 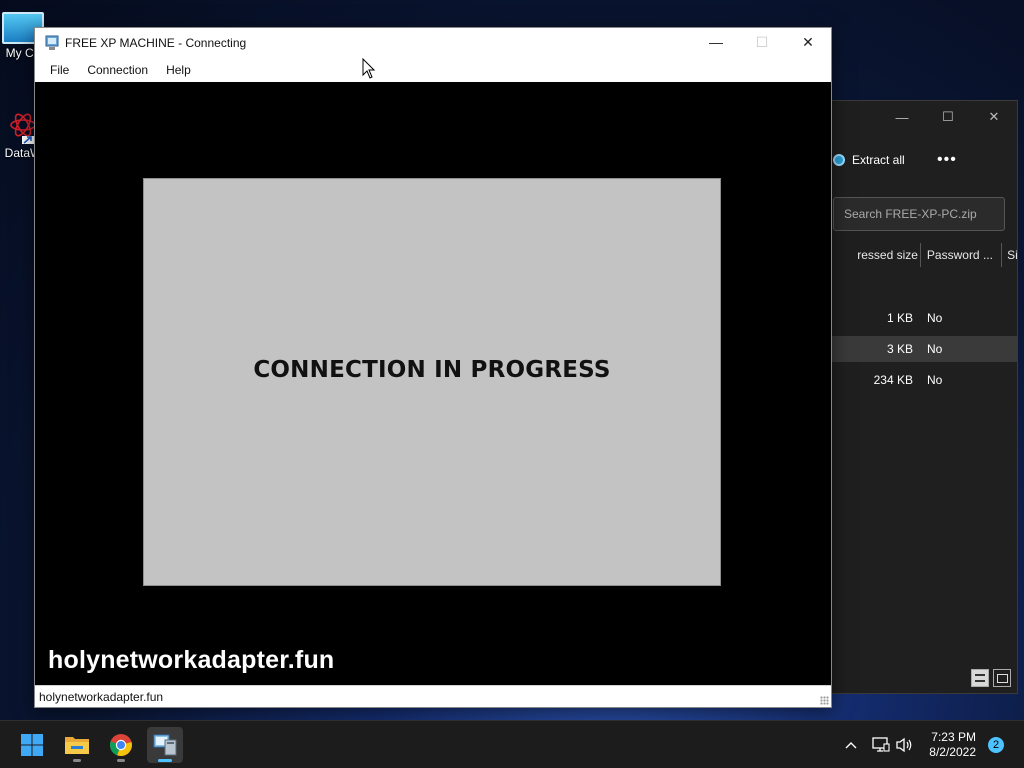 I want to click on compressed-size: 1 KB, so click(x=899, y=318).